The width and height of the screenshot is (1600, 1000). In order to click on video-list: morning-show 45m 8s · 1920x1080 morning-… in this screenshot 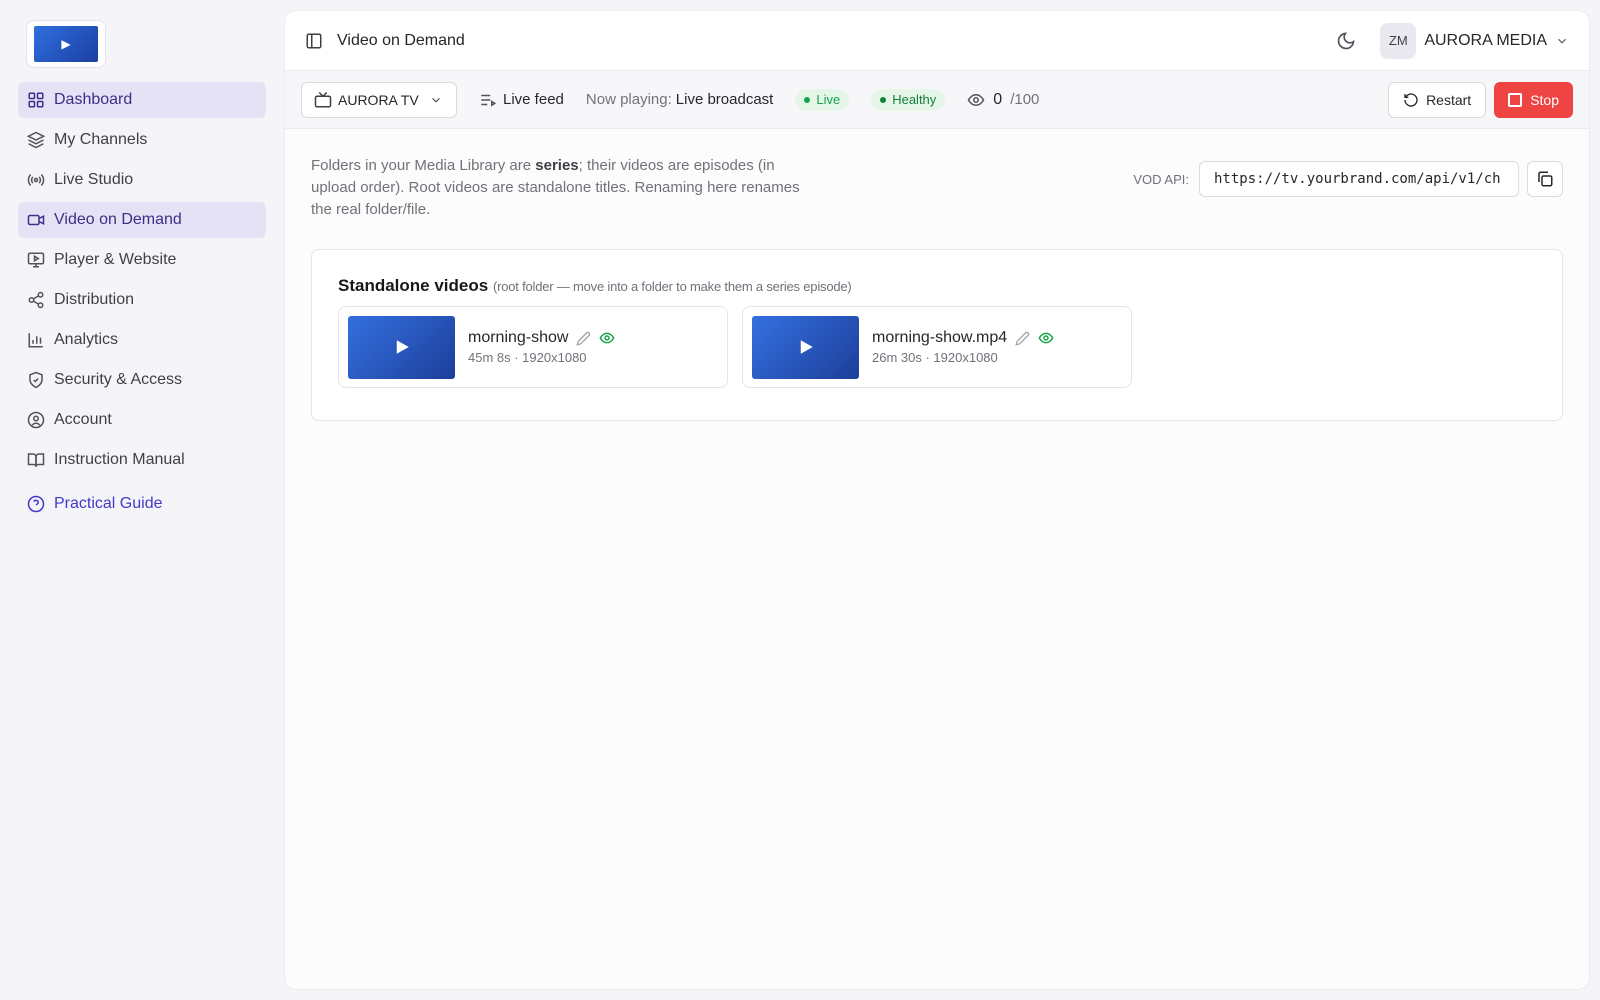, I will do `click(937, 347)`.